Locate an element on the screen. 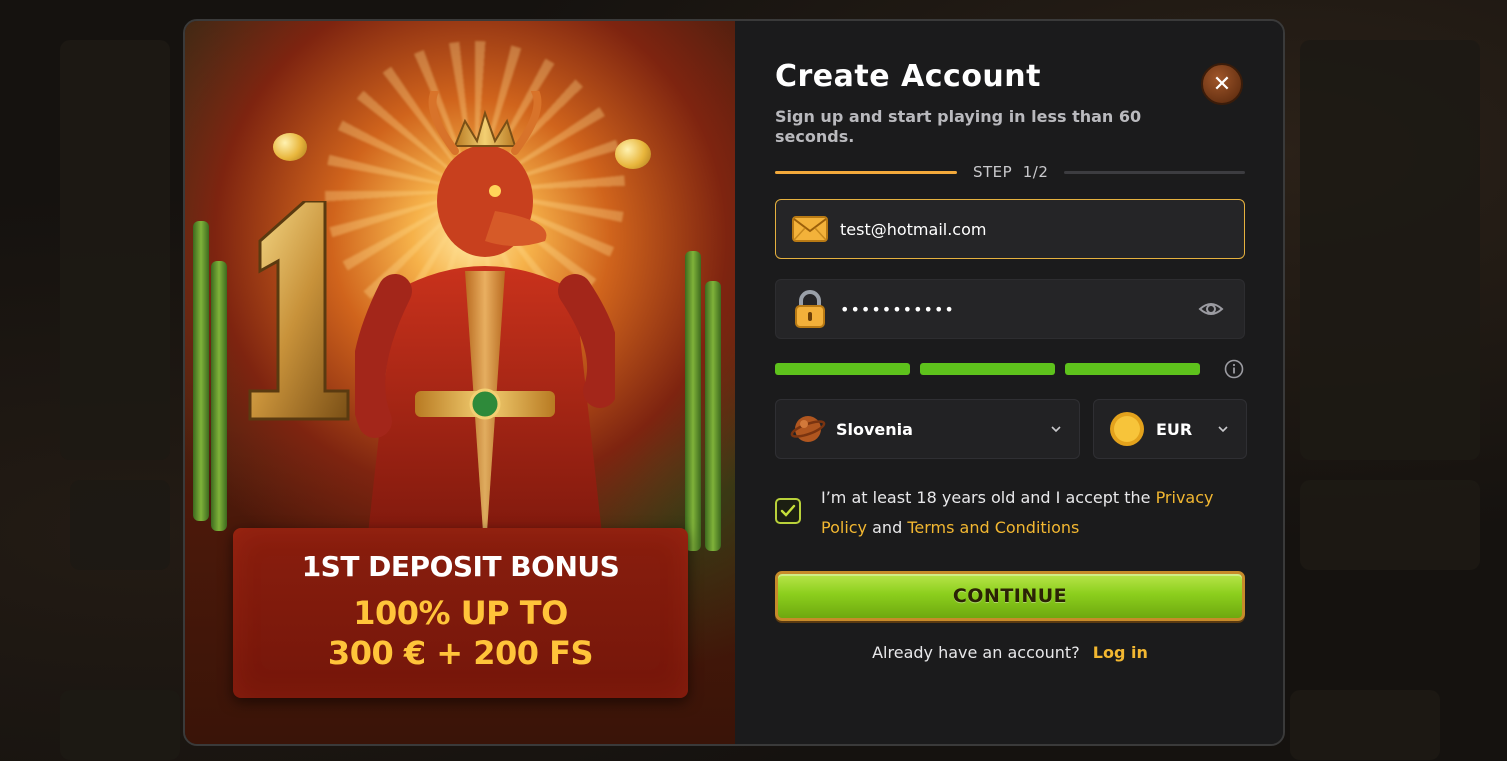 The width and height of the screenshot is (1507, 761). login-prompt: Already have an account? Log in is located at coordinates (1010, 652).